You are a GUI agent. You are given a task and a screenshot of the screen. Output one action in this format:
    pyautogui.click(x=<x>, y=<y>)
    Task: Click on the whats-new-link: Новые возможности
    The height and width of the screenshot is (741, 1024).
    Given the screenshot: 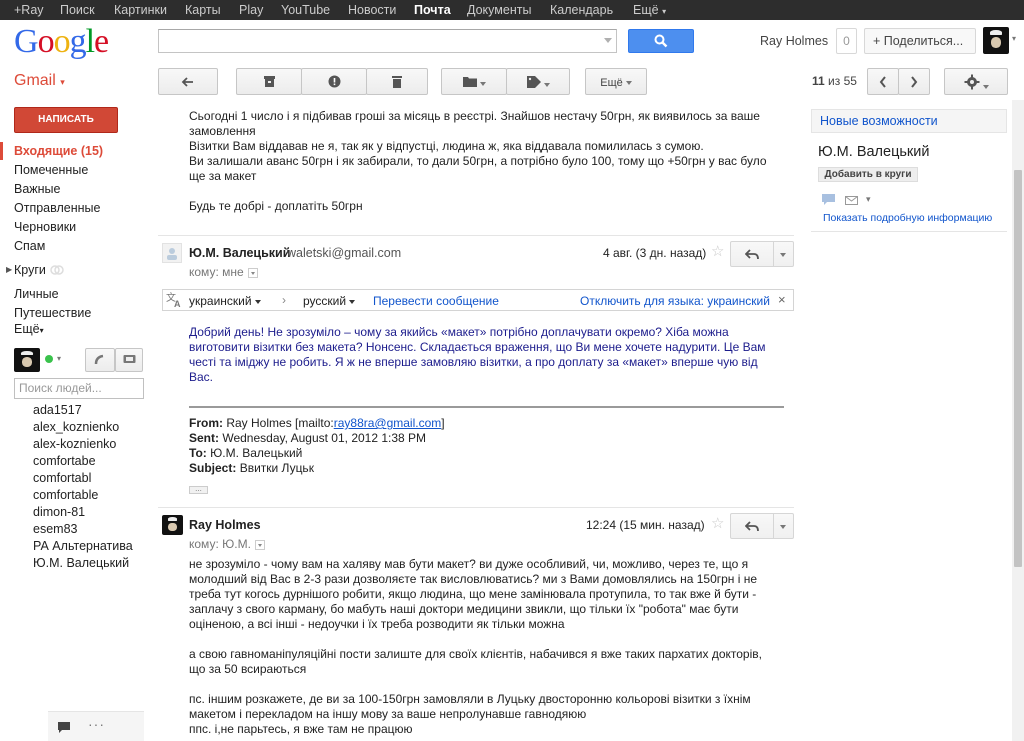 What is the action you would take?
    pyautogui.click(x=909, y=121)
    